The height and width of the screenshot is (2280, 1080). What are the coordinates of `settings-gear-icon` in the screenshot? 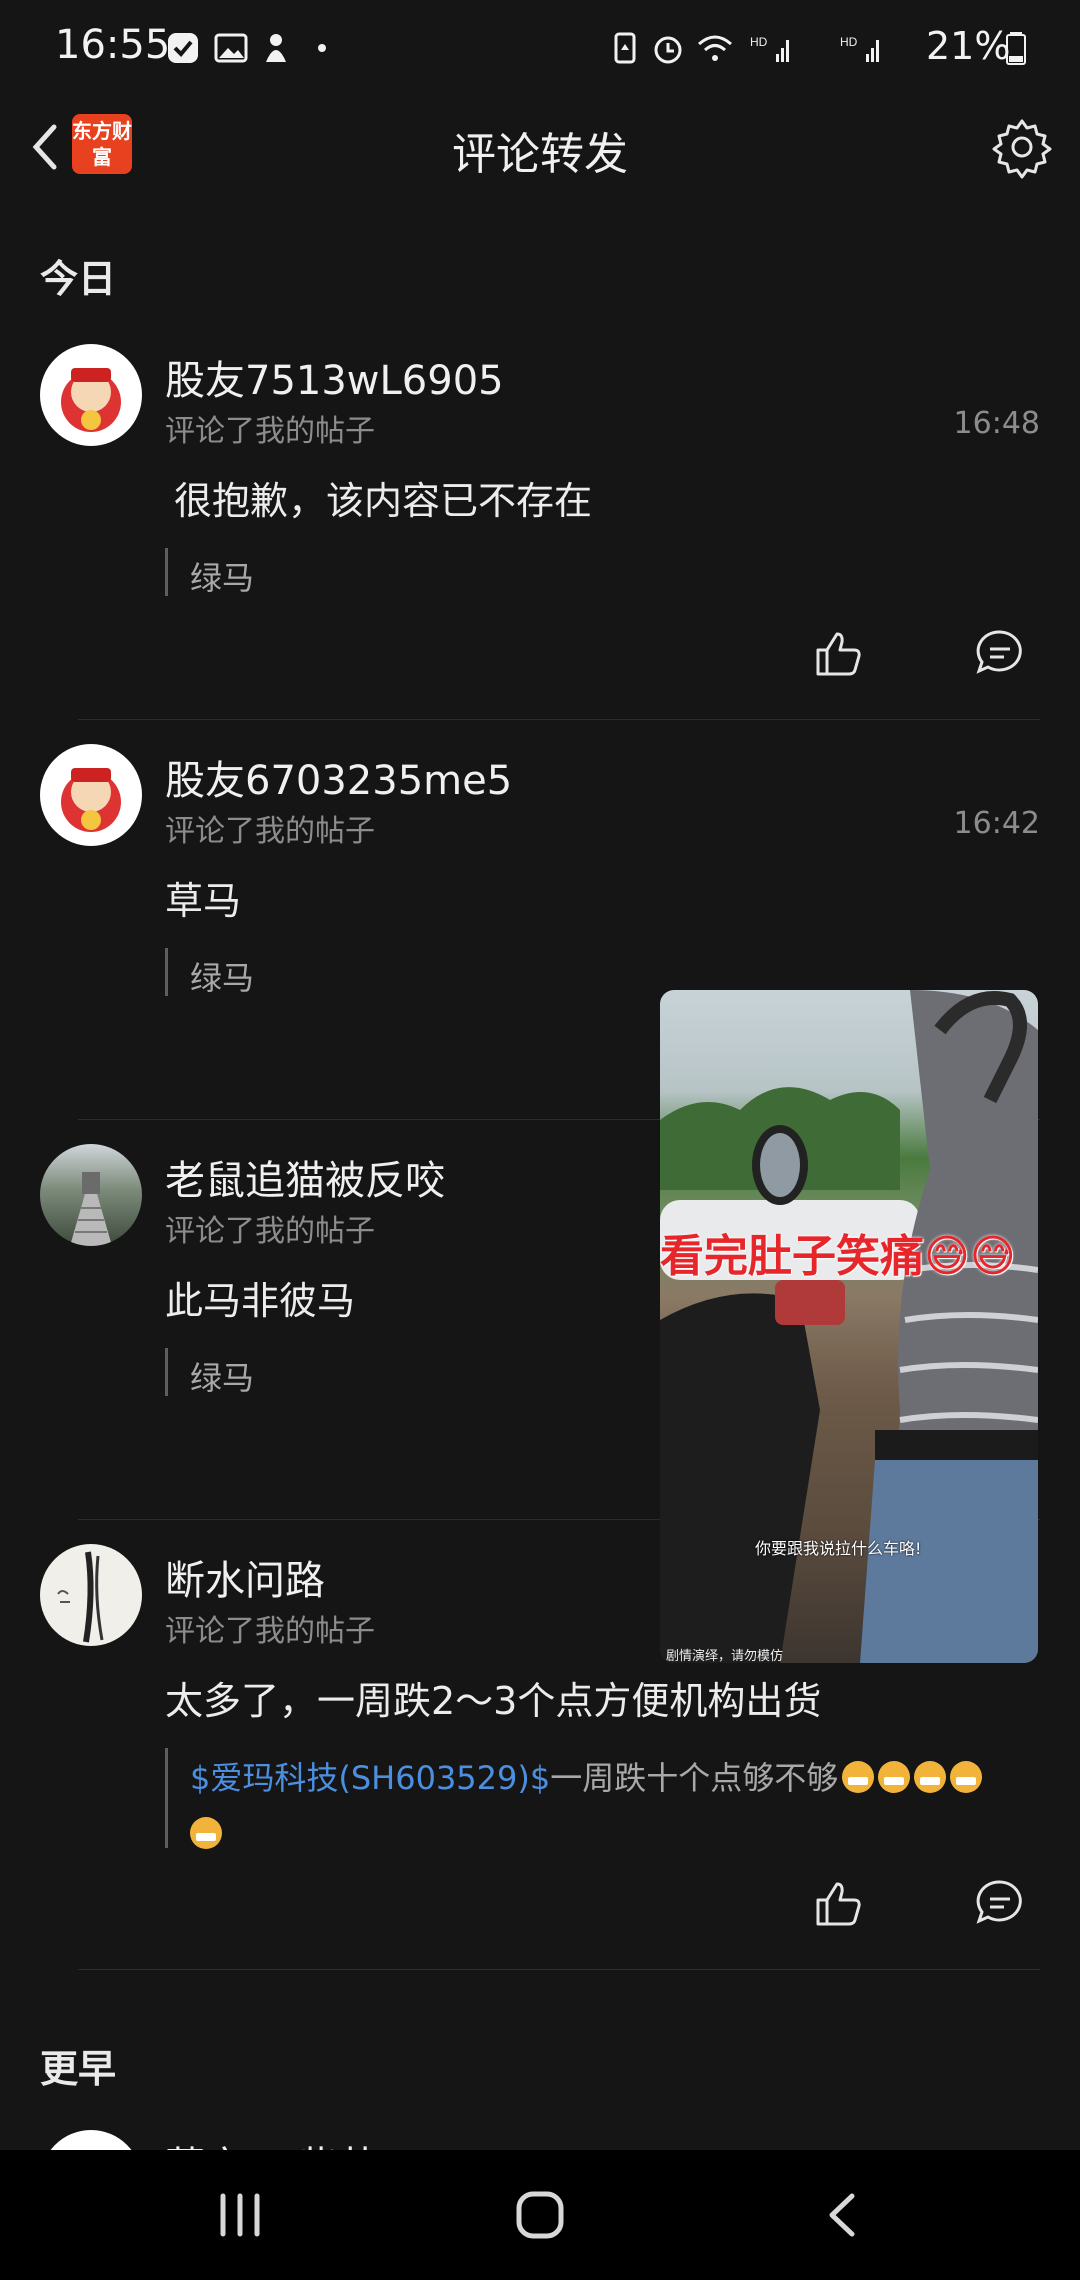 It's located at (1022, 147).